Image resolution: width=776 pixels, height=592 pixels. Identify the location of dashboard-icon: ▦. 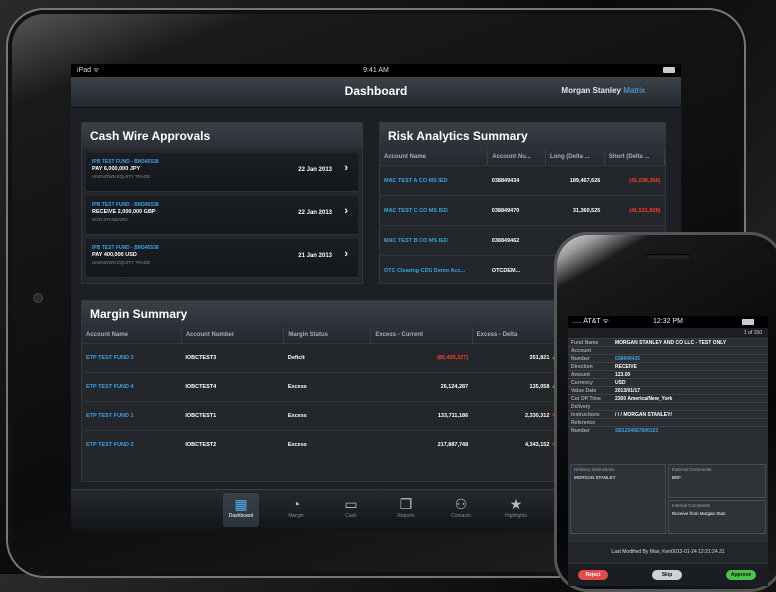
(241, 504).